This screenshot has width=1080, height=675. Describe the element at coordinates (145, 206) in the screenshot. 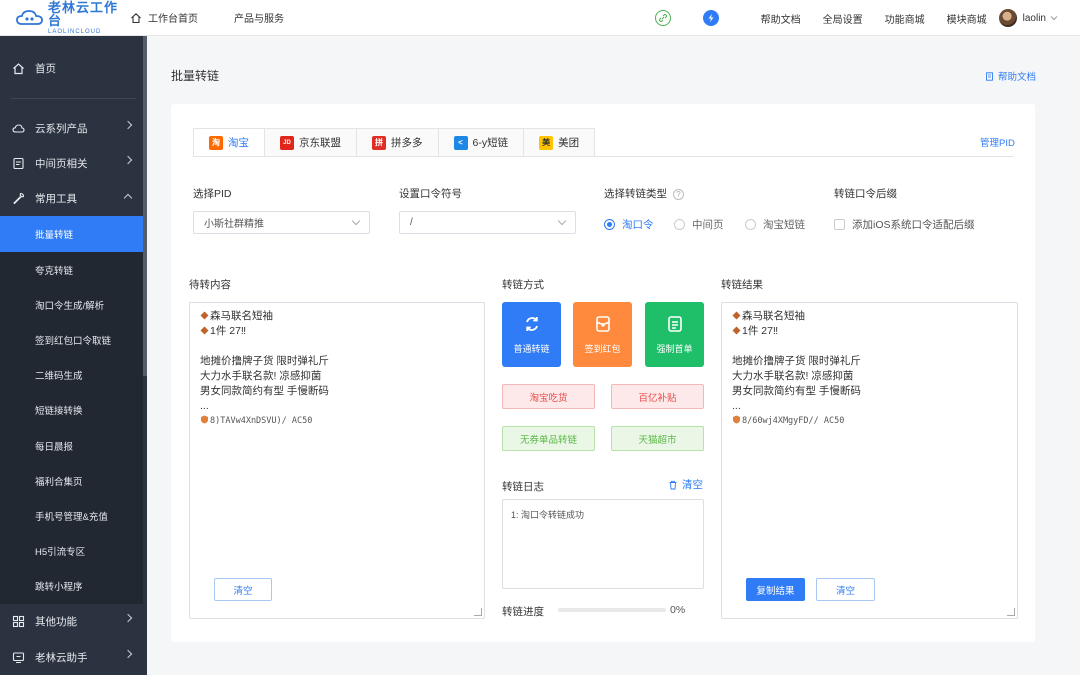

I see `sidebar-scrollbar` at that location.